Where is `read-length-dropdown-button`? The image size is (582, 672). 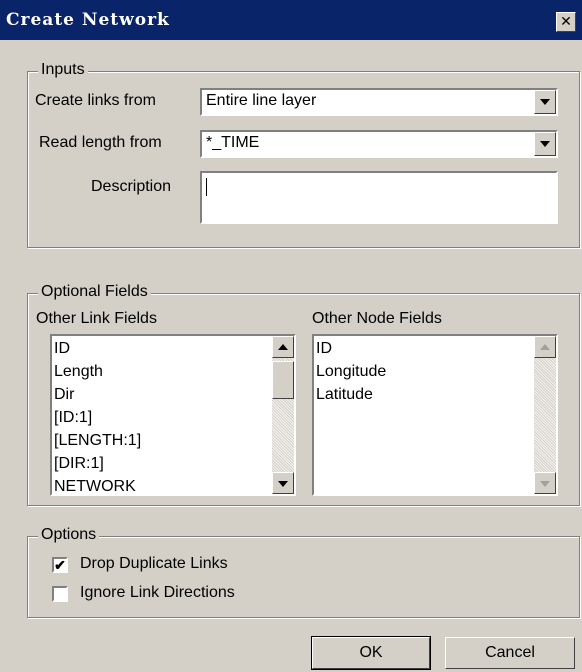 read-length-dropdown-button is located at coordinates (545, 144).